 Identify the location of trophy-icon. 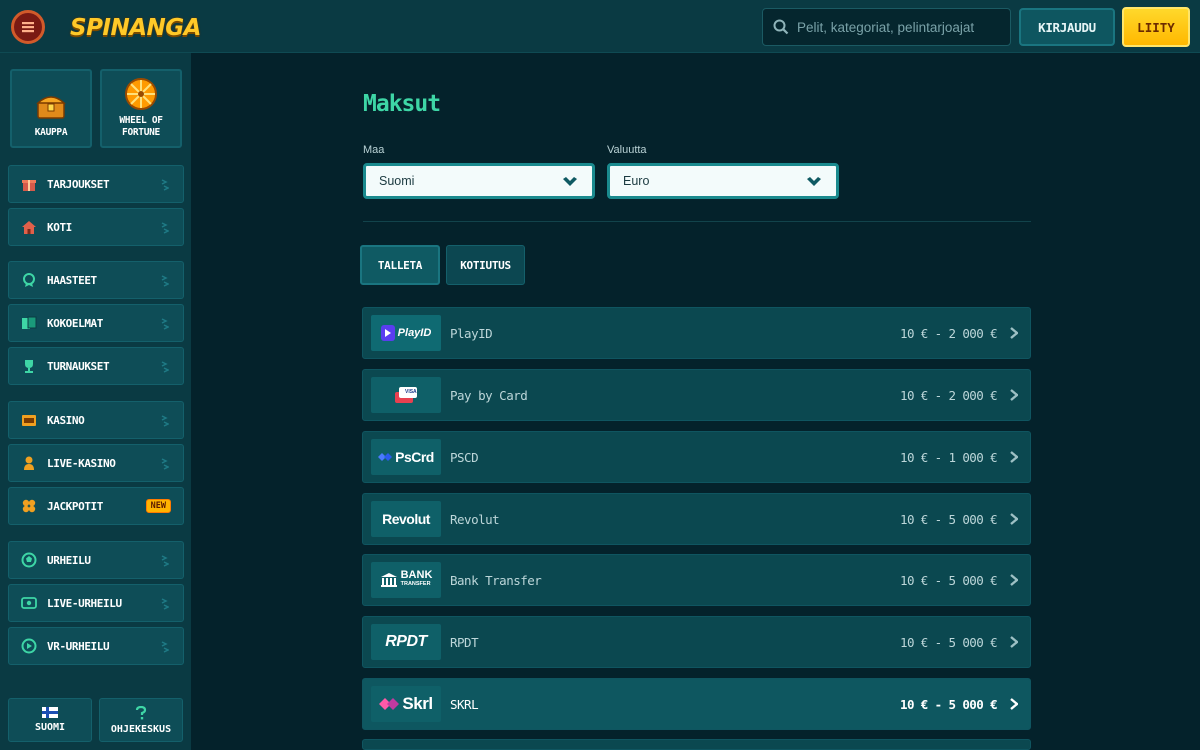
(28, 366).